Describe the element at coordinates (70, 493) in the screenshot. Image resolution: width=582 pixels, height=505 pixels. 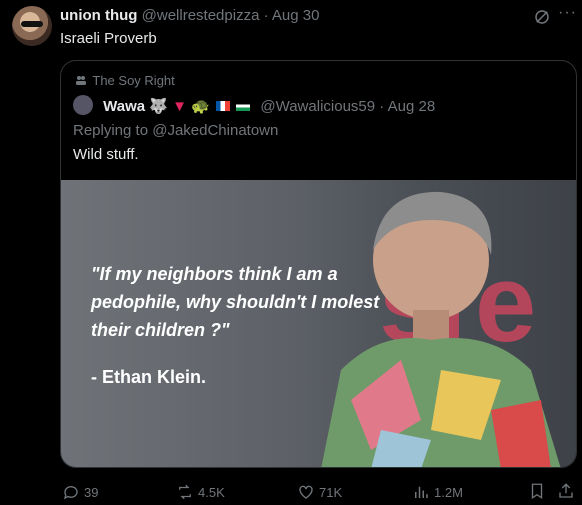
I see `reply-icon` at that location.